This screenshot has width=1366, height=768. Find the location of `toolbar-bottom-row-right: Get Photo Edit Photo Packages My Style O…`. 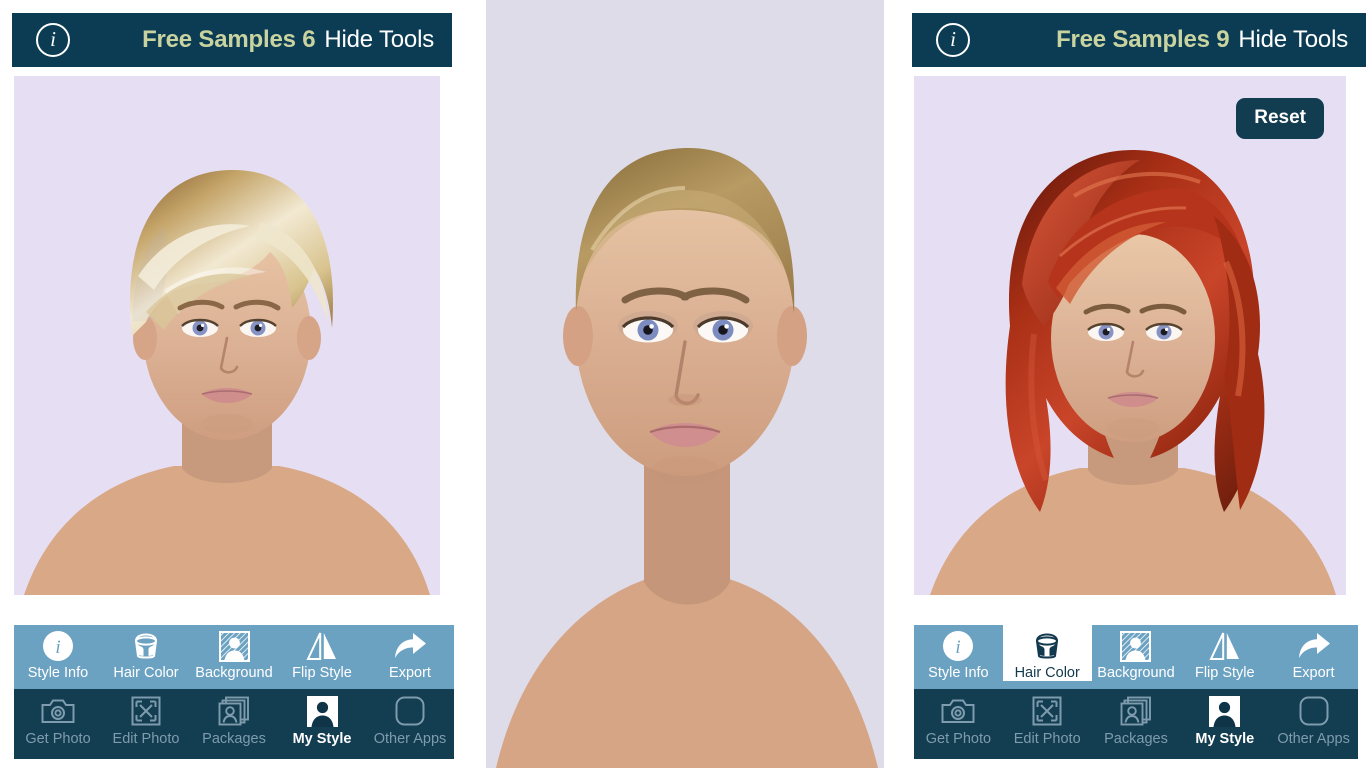

toolbar-bottom-row-right: Get Photo Edit Photo Packages My Style O… is located at coordinates (1136, 718).